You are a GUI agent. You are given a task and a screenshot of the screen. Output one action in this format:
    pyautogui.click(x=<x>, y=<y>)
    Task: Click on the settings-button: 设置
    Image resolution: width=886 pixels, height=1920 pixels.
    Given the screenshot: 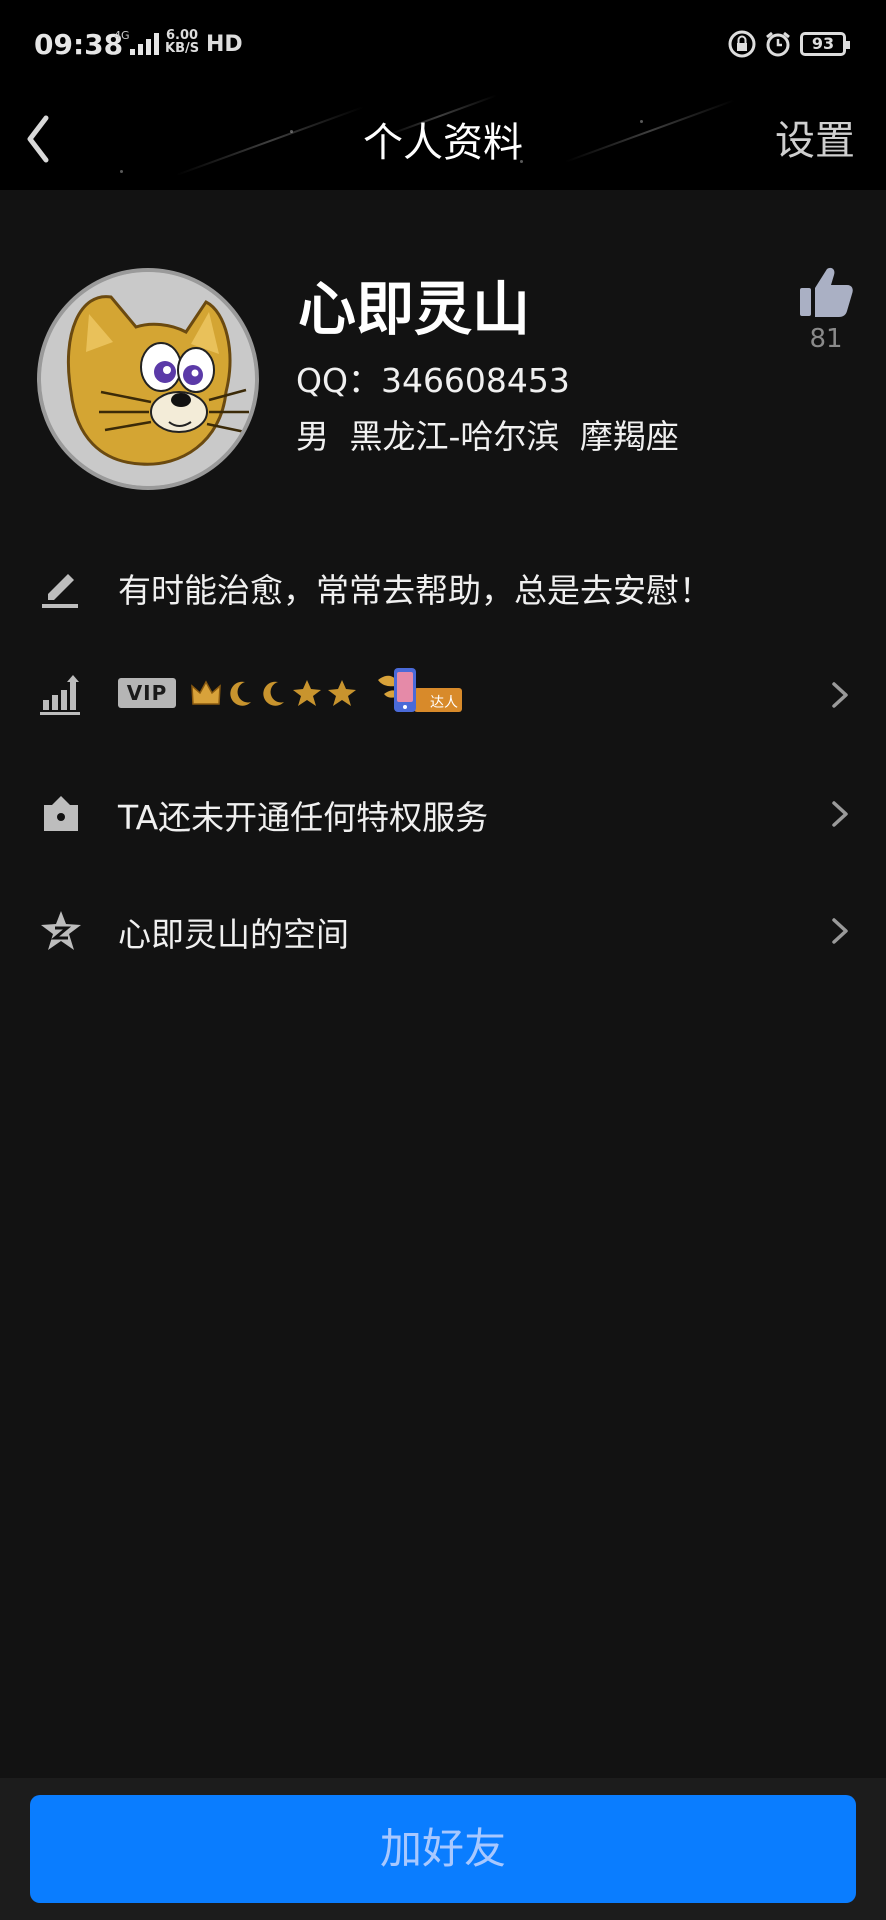 What is the action you would take?
    pyautogui.click(x=815, y=137)
    